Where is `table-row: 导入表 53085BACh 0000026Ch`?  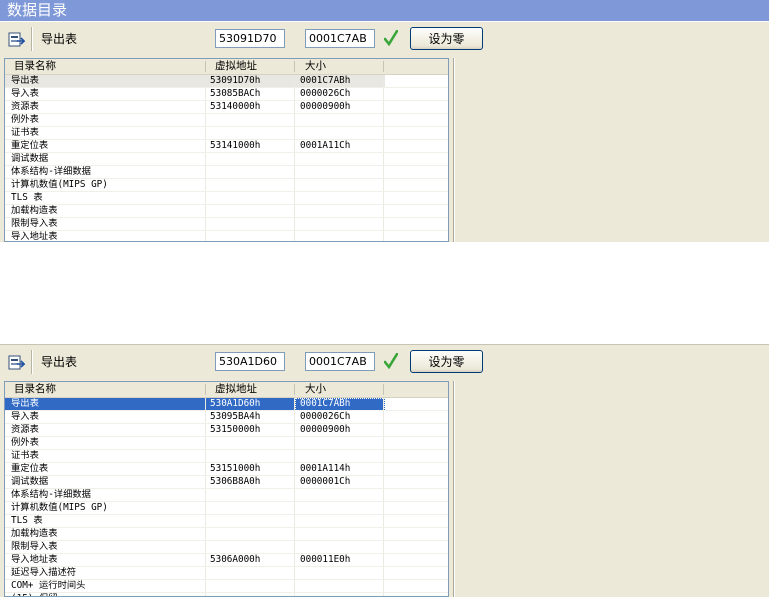 table-row: 导入表 53085BACh 0000026Ch is located at coordinates (226, 94).